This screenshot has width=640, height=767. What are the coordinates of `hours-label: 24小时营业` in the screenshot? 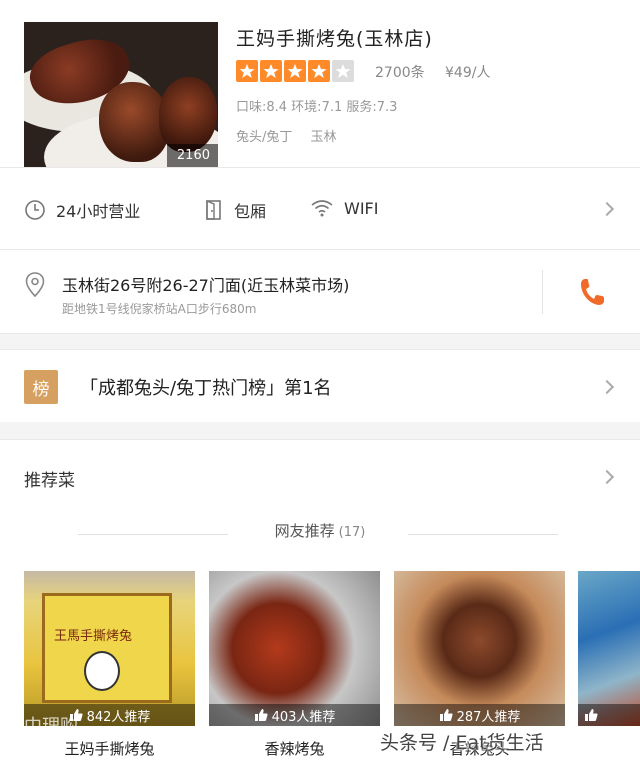 It's located at (98, 211).